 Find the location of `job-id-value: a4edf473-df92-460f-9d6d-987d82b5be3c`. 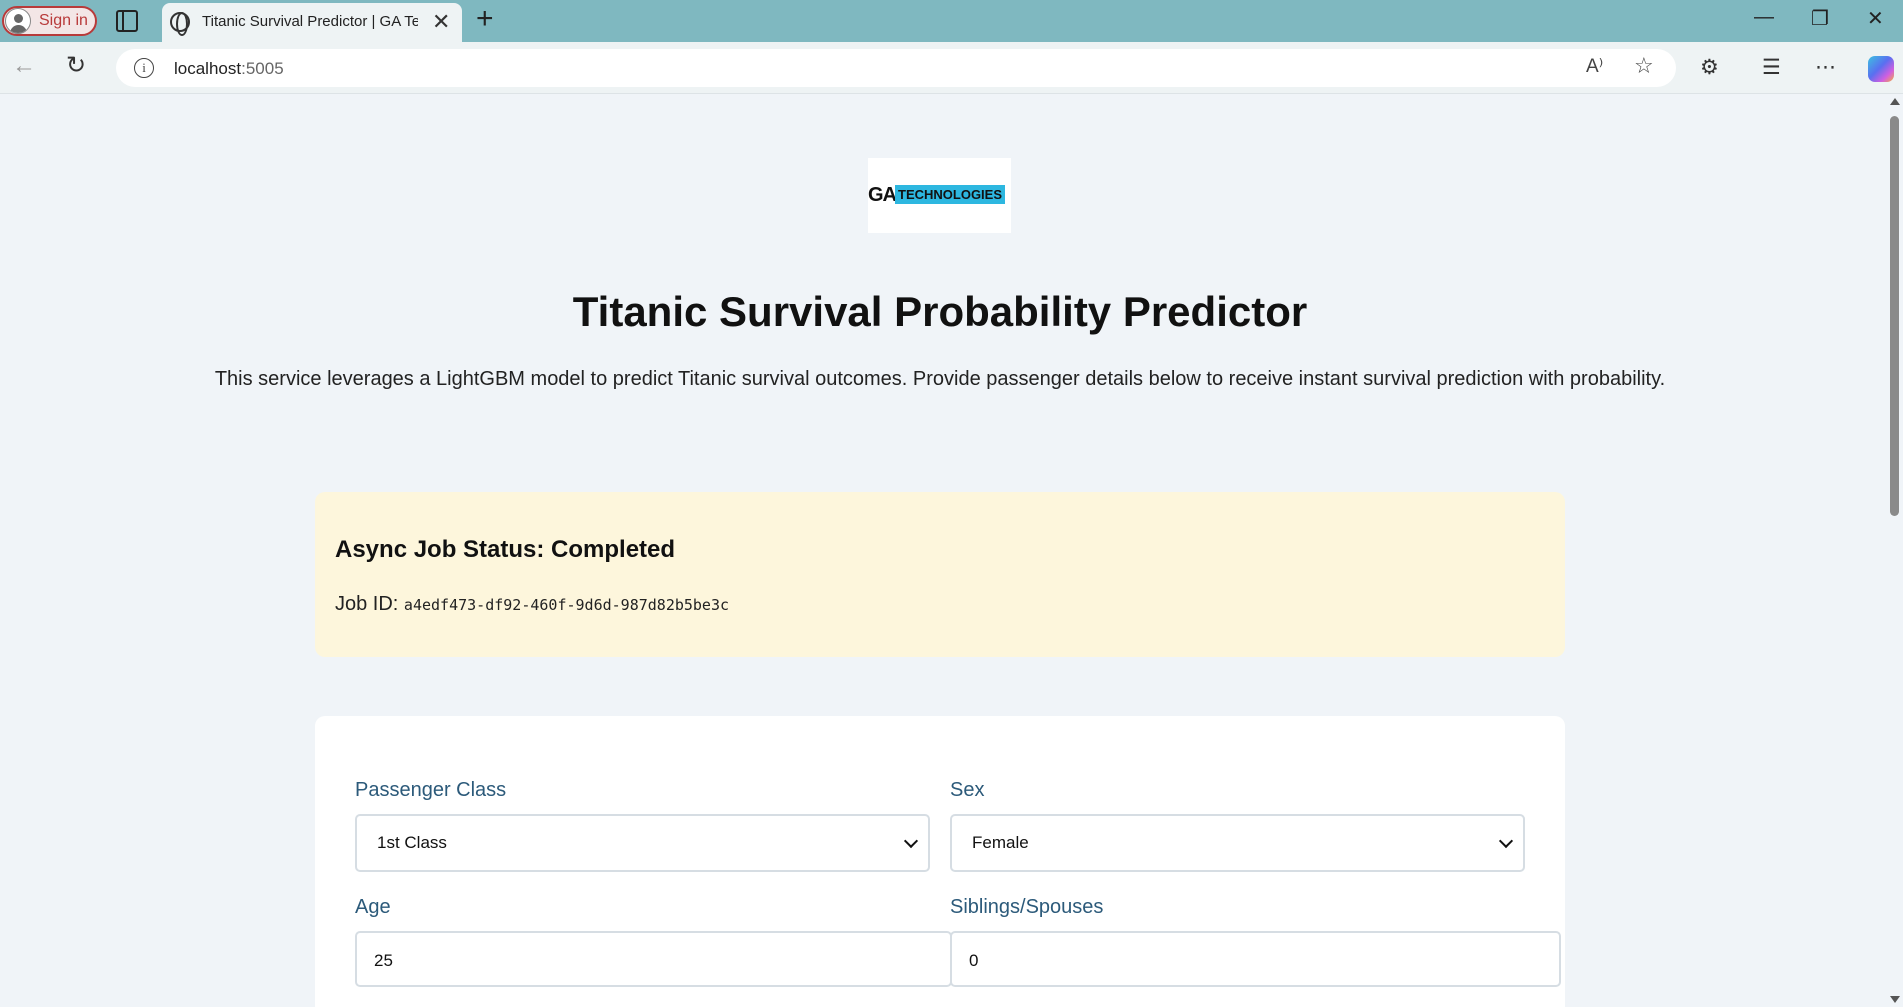

job-id-value: a4edf473-df92-460f-9d6d-987d82b5be3c is located at coordinates (566, 605).